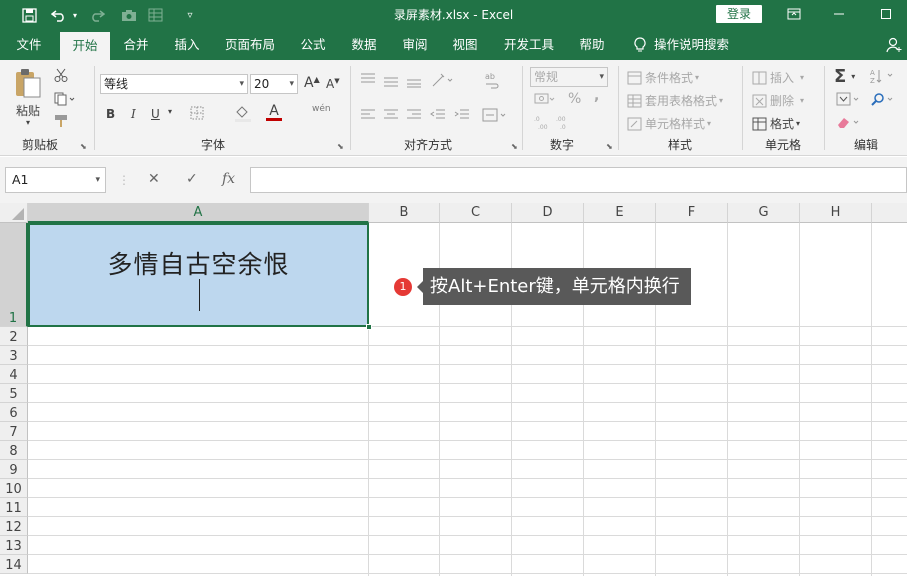  I want to click on fill-handle, so click(369, 327).